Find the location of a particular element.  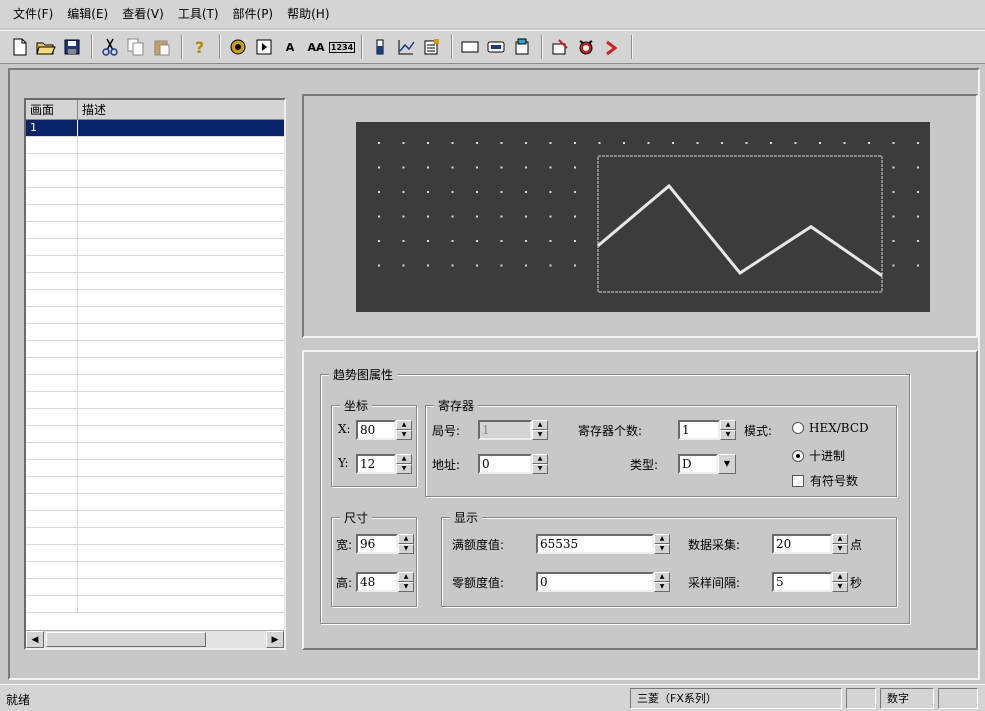

cut-icon is located at coordinates (110, 47).